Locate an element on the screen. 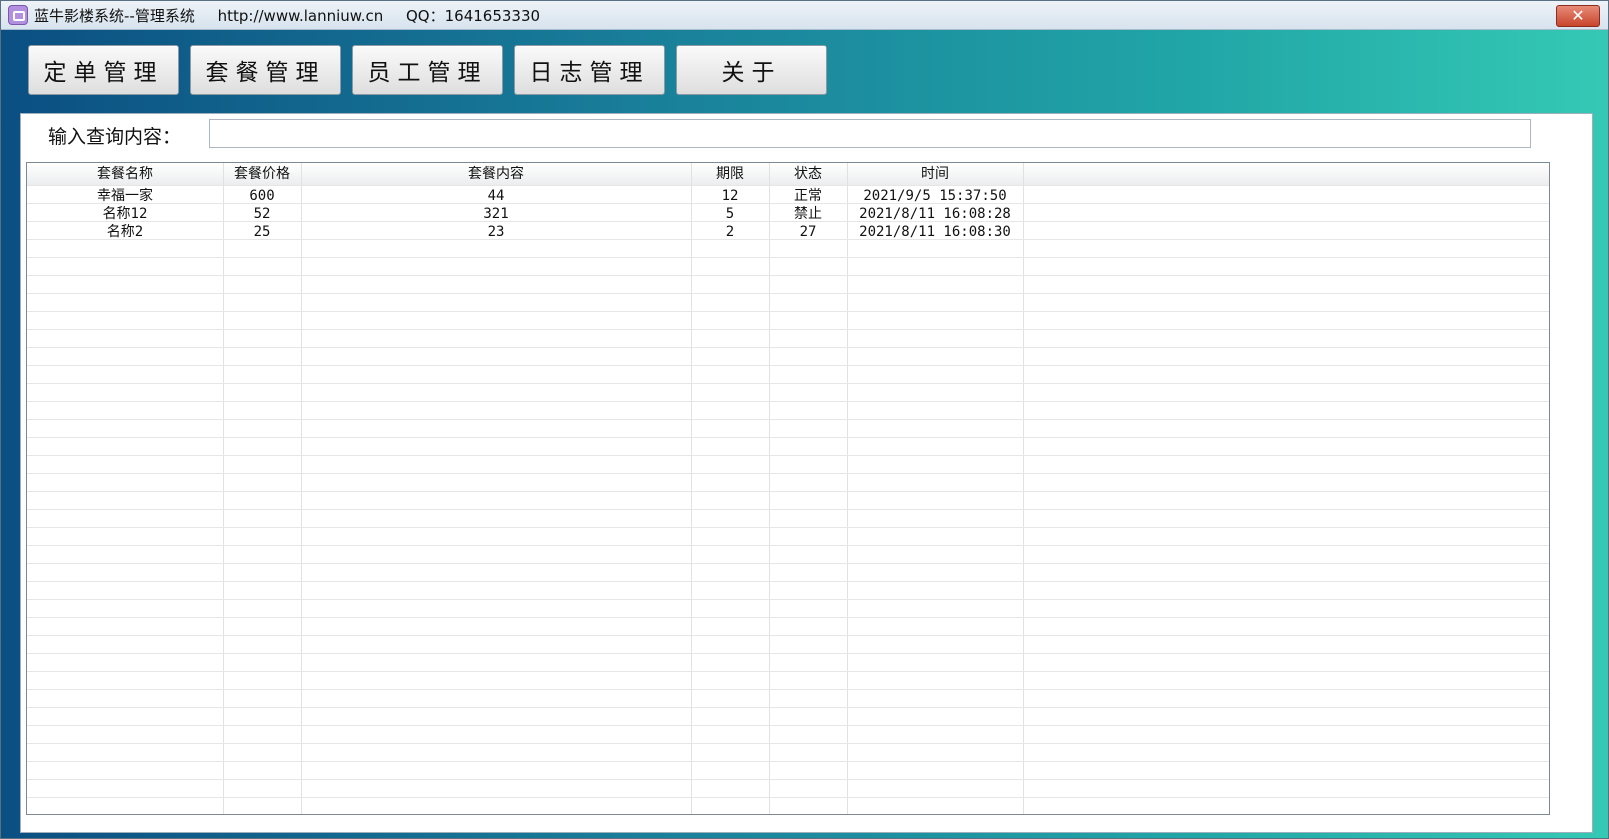 This screenshot has width=1609, height=839. header-package-name: 套餐名称 is located at coordinates (125, 174).